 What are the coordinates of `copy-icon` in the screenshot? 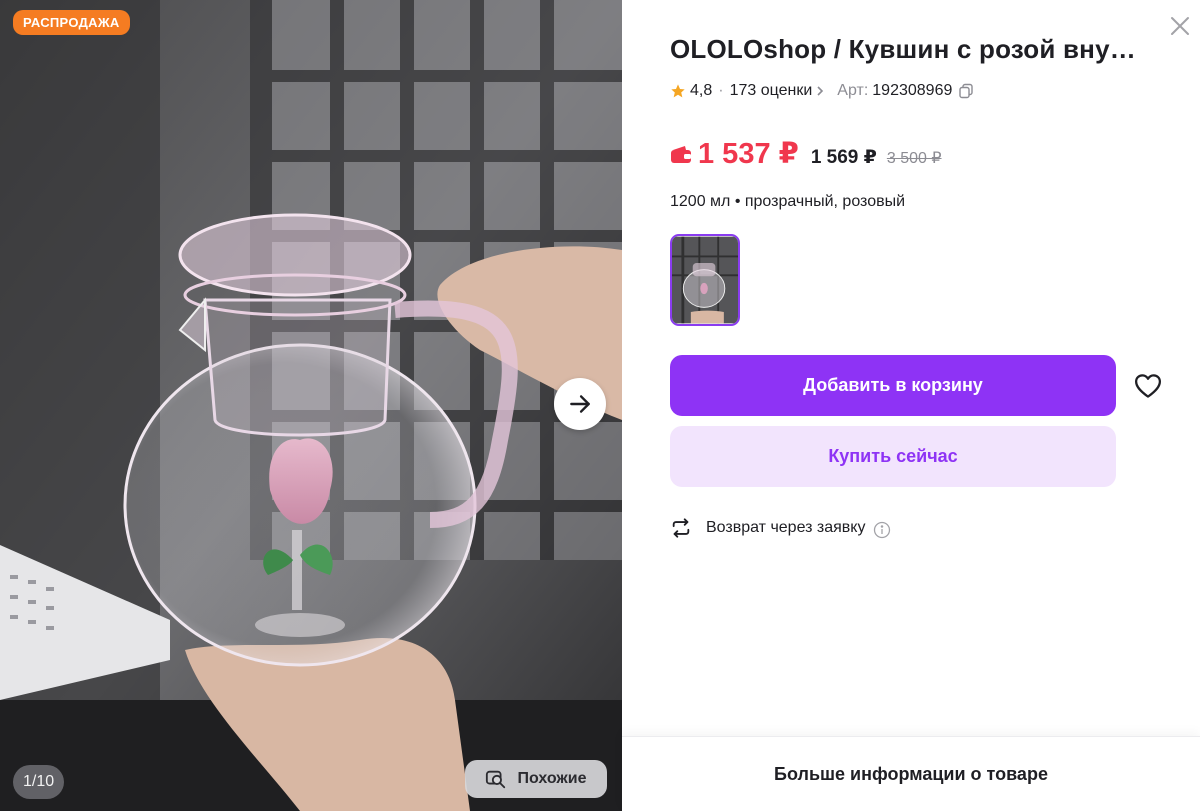 It's located at (966, 91).